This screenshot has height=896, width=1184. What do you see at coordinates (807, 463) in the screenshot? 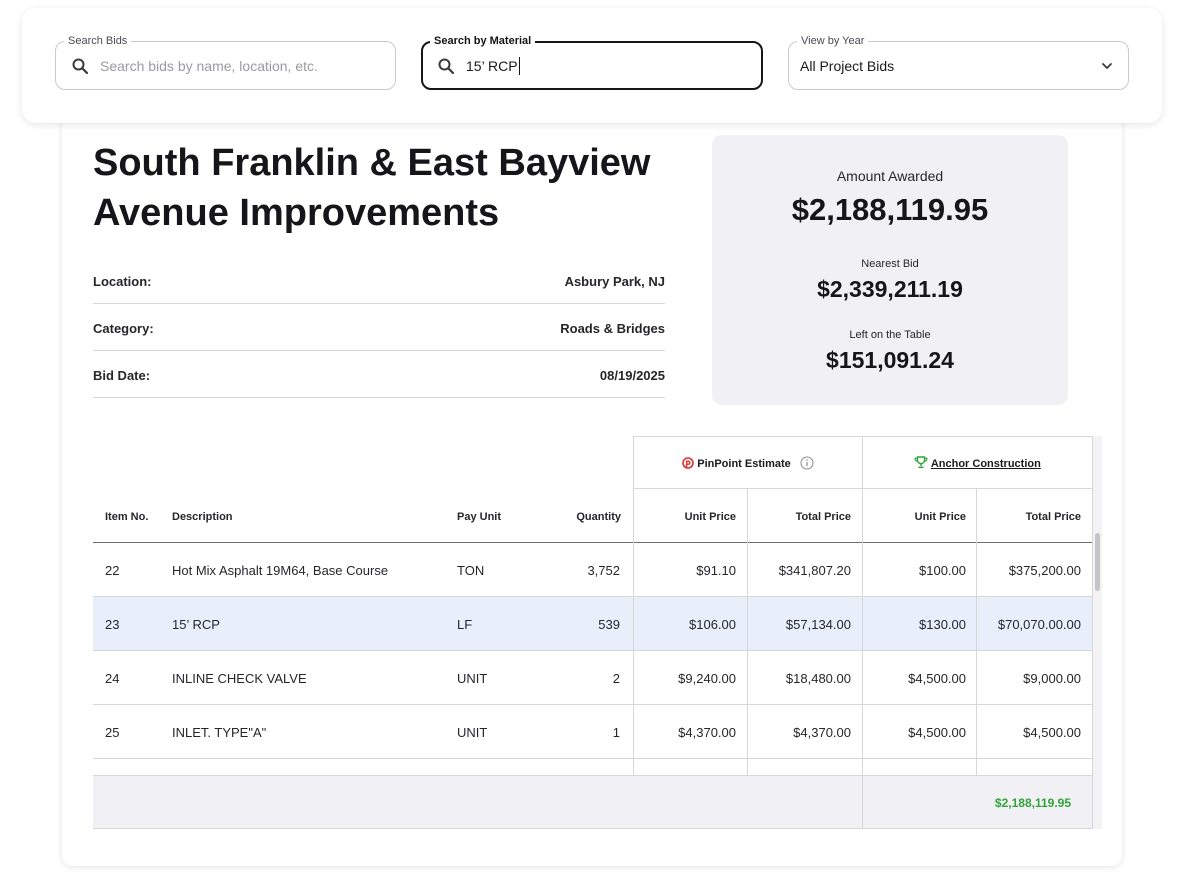
I see `info-icon` at bounding box center [807, 463].